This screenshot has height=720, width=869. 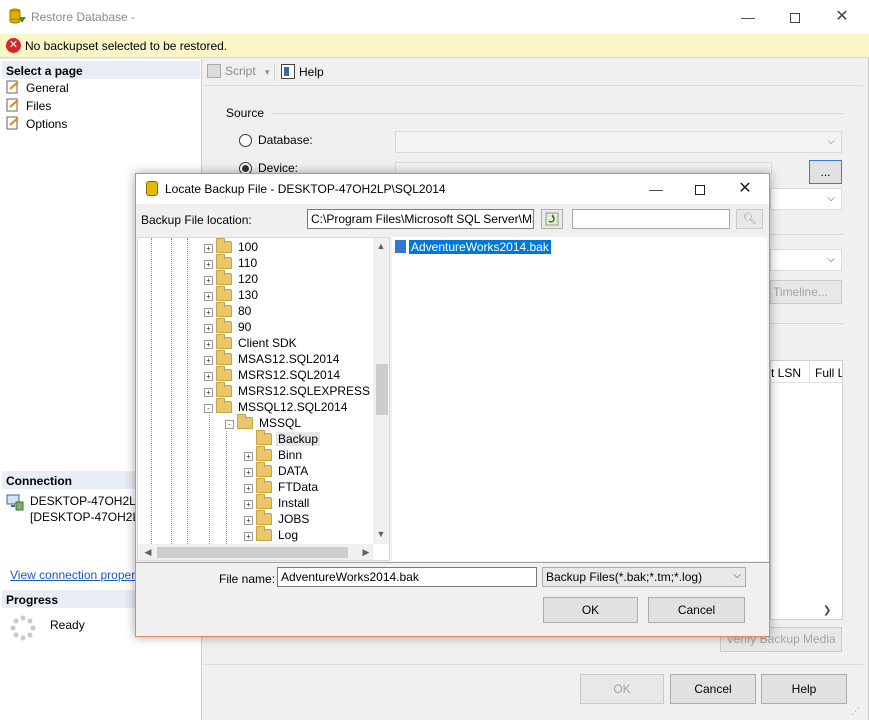 I want to click on maximize-icon, so click(x=700, y=190).